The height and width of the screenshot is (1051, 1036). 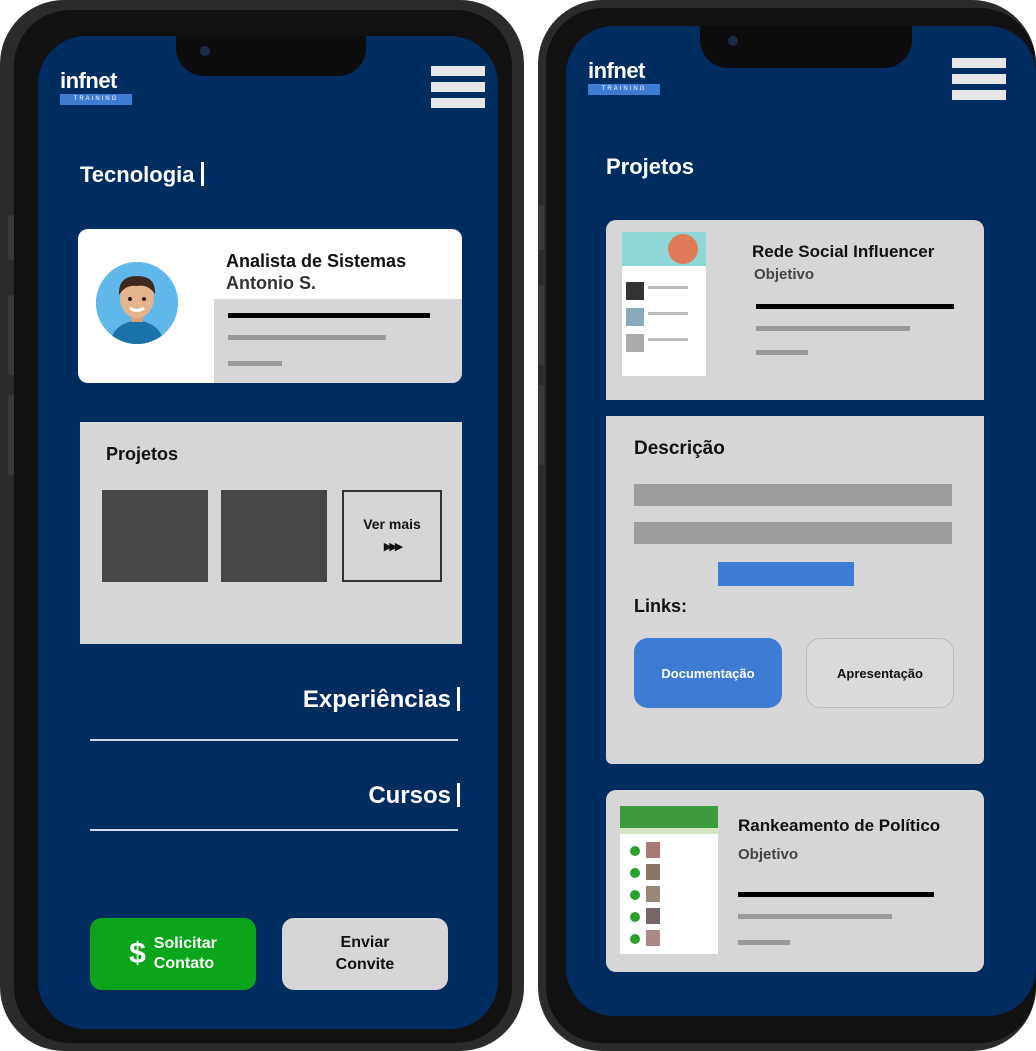 What do you see at coordinates (679, 448) in the screenshot?
I see `description-title: Descrição` at bounding box center [679, 448].